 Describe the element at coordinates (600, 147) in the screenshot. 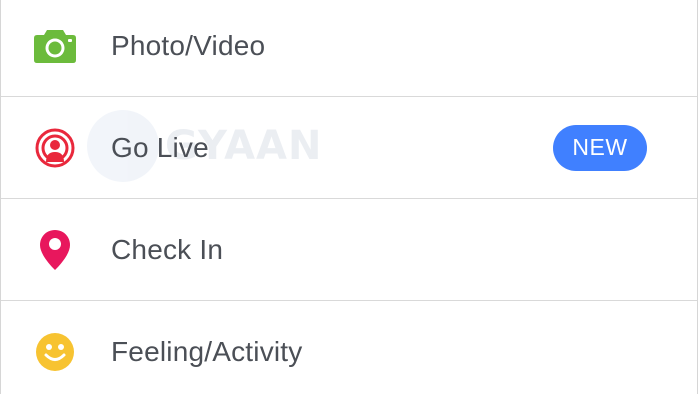

I see `new-badge: NEW` at that location.